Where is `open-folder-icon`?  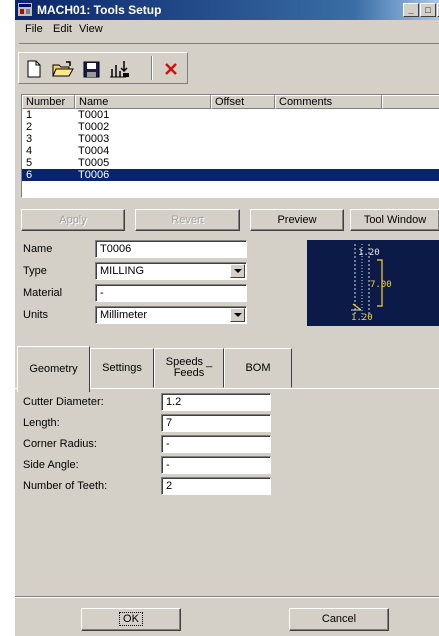 open-folder-icon is located at coordinates (63, 69).